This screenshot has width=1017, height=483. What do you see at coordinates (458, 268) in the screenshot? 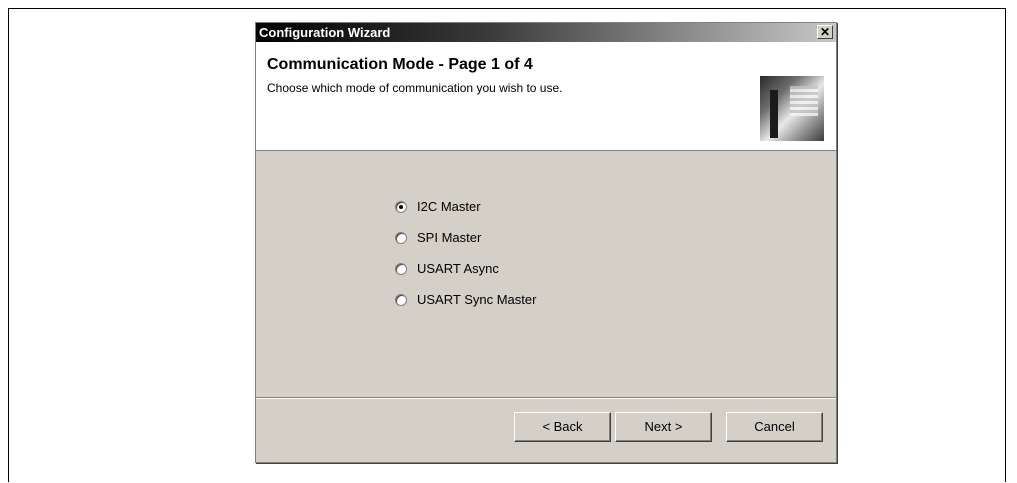
I see `option-label: USART Async` at bounding box center [458, 268].